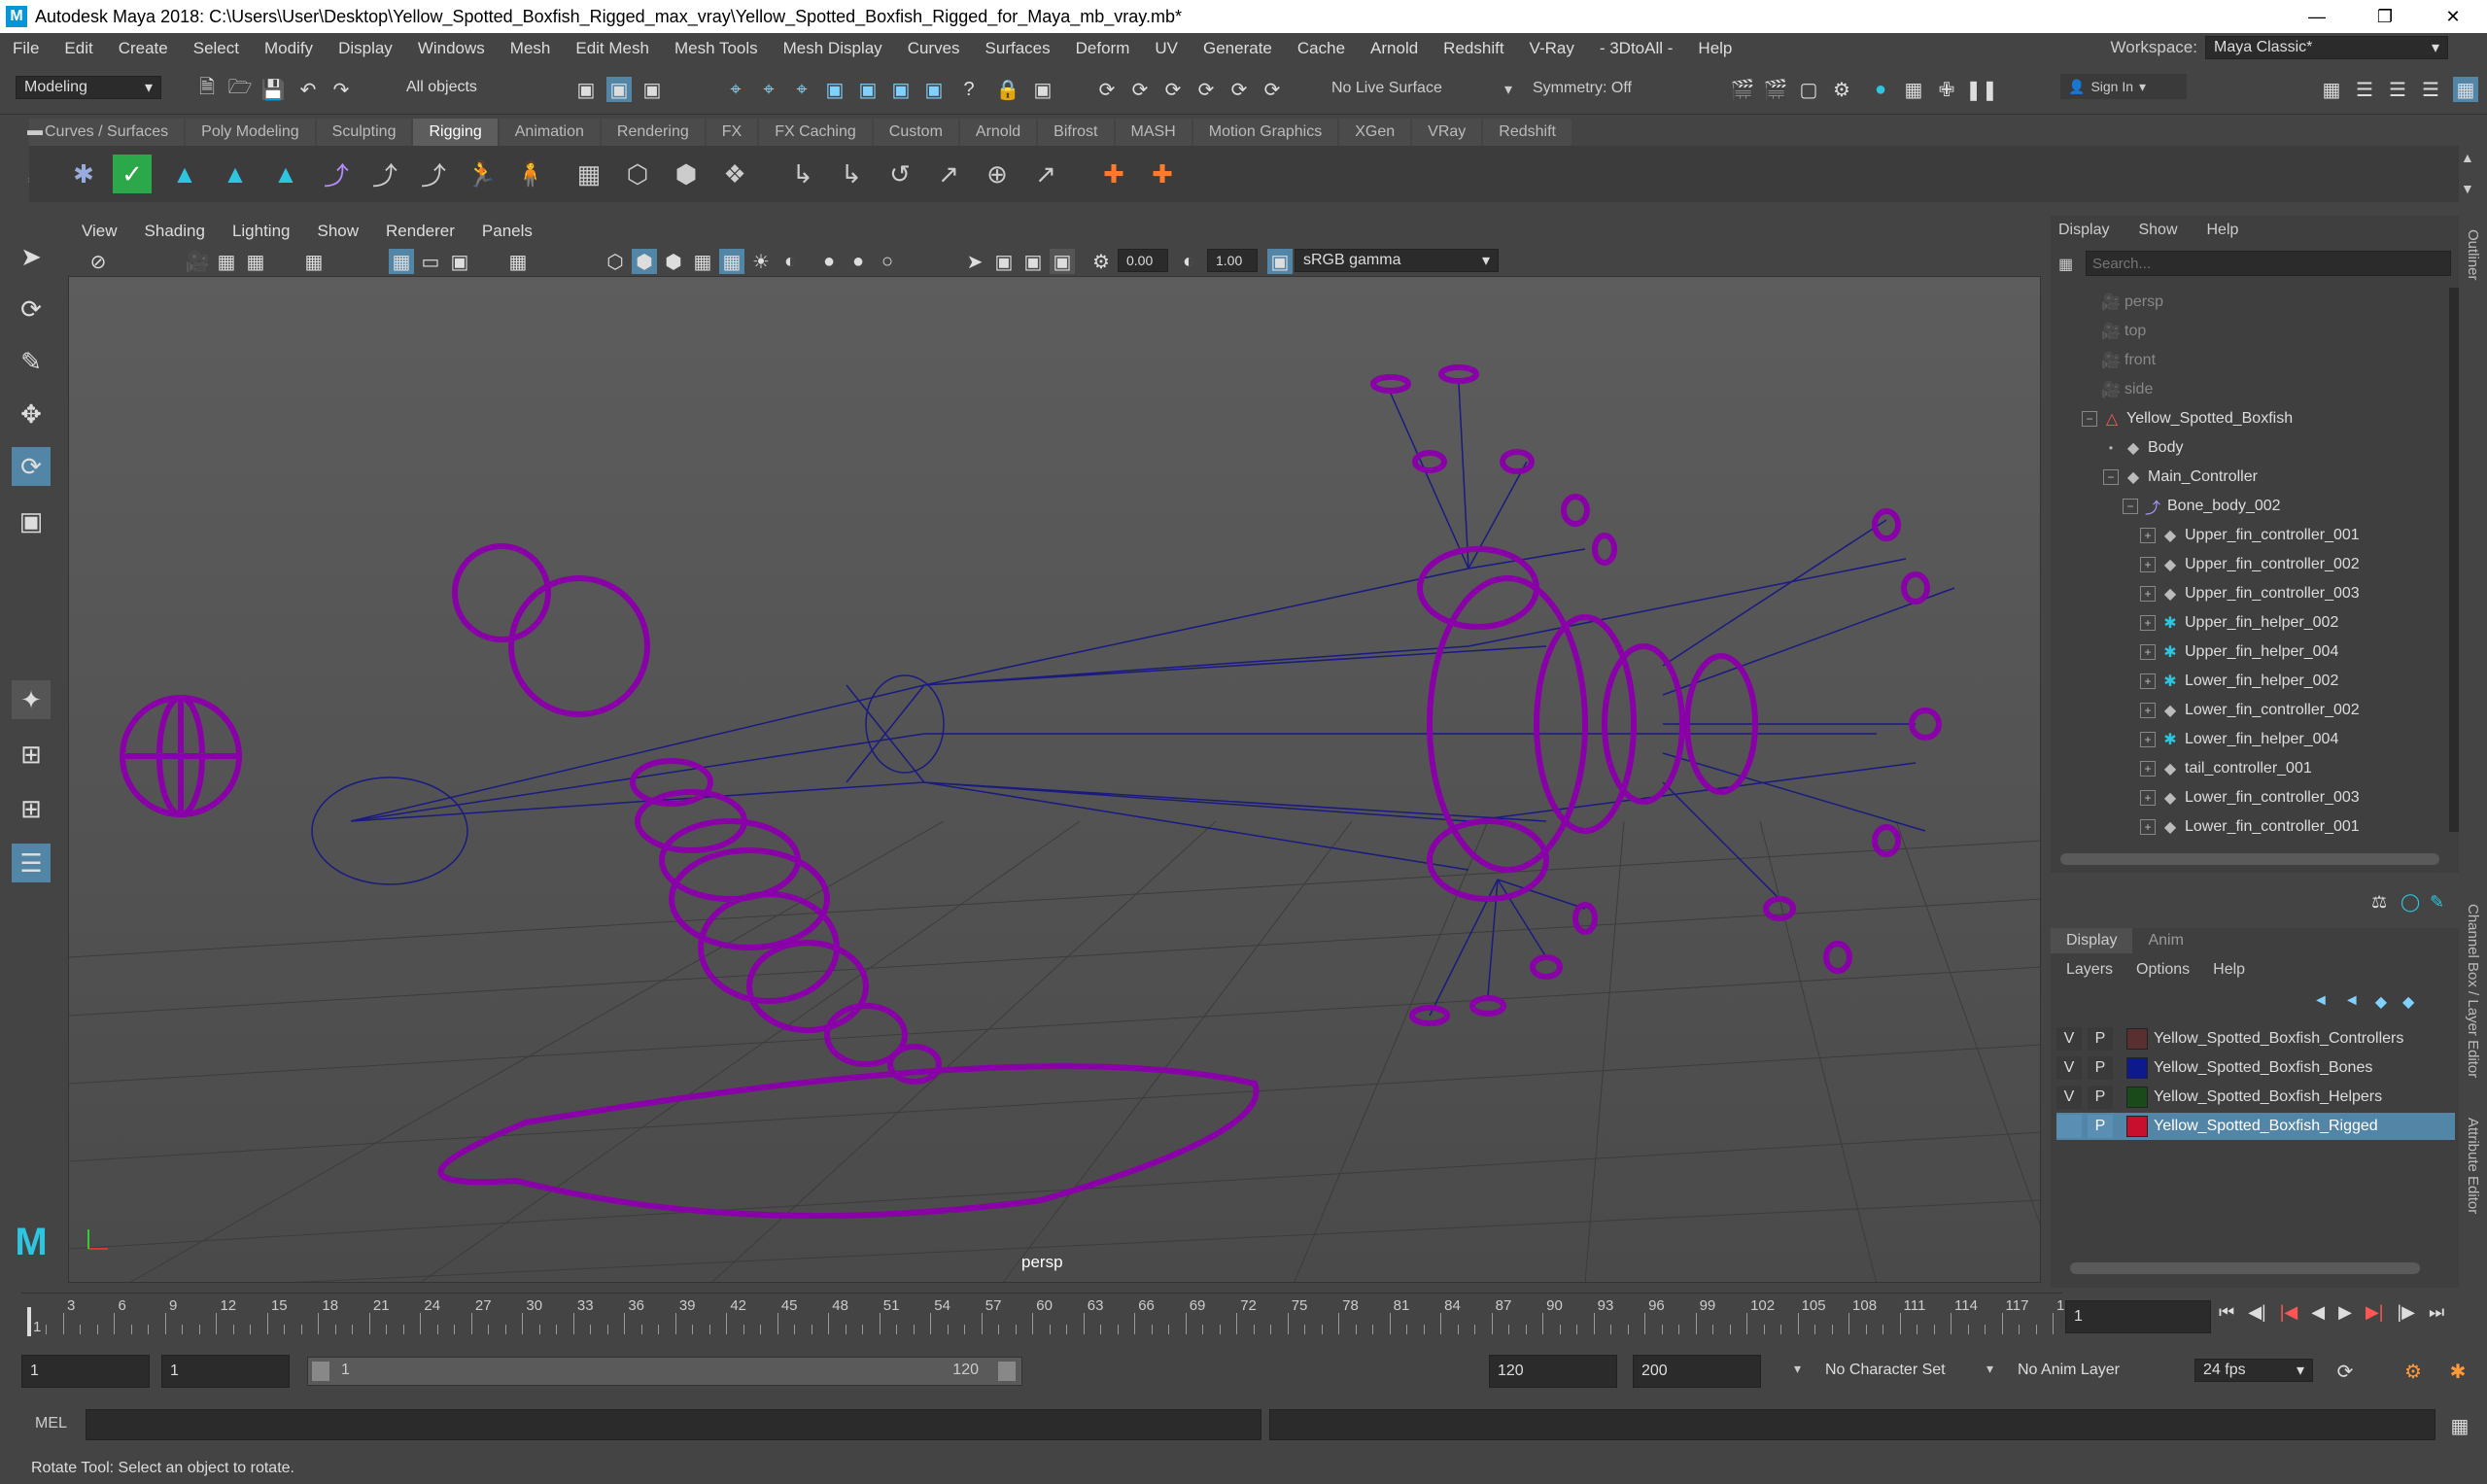  I want to click on scale-tool-icon: ▣, so click(31, 520).